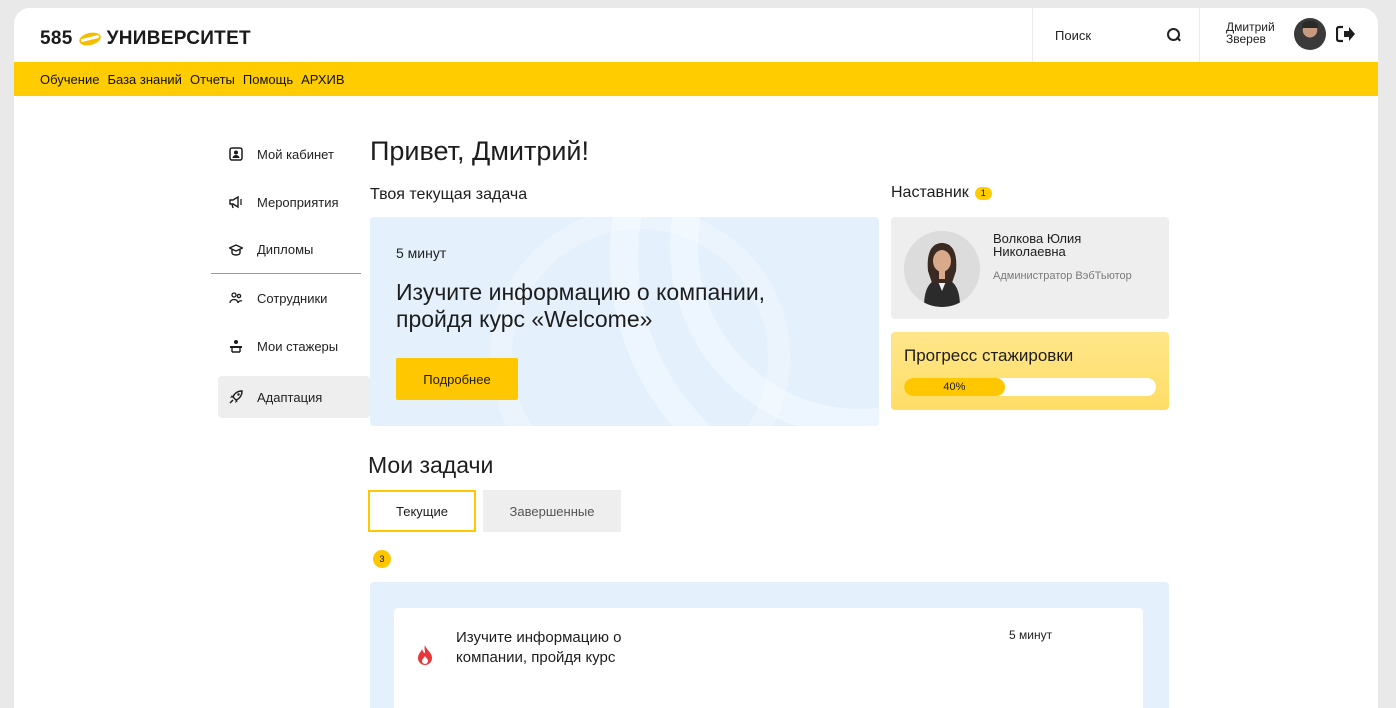 The image size is (1396, 708). What do you see at coordinates (1111, 35) in the screenshot?
I see `search-input: Поиск` at bounding box center [1111, 35].